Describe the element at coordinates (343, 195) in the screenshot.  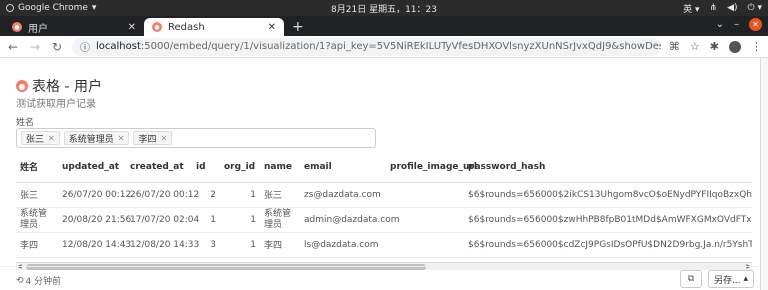
I see `table-cell: zs@dazdata.com` at that location.